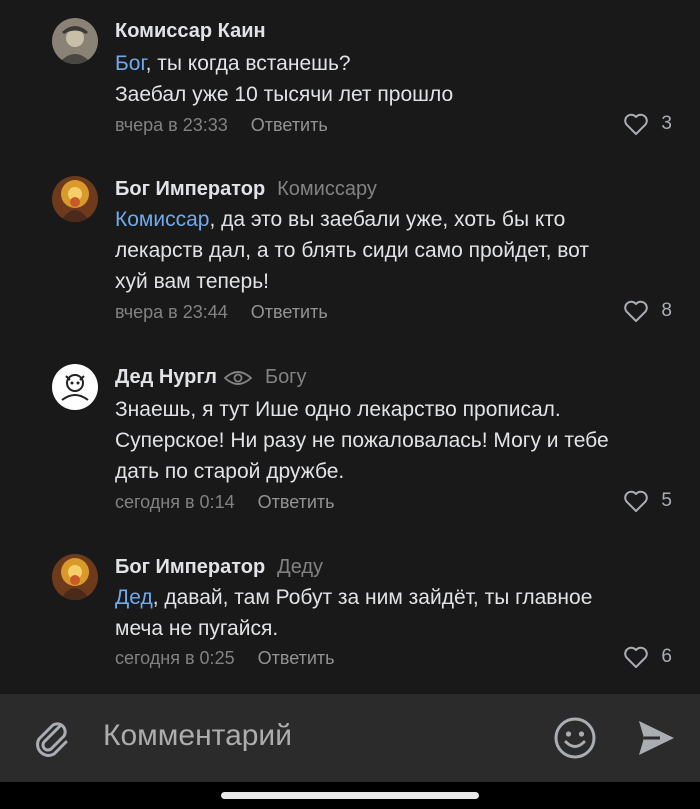 This screenshot has width=700, height=809. What do you see at coordinates (230, 471) in the screenshot?
I see `text-span: дать по старой дружбе.` at bounding box center [230, 471].